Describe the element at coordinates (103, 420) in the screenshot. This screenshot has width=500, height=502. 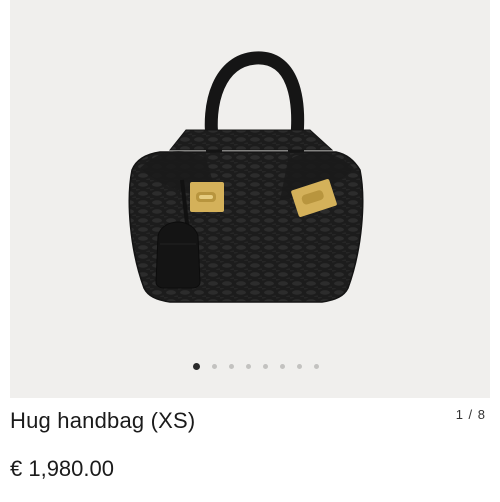
I see `product-title: Hug handbag (XS)` at that location.